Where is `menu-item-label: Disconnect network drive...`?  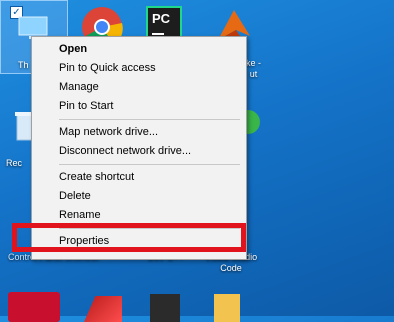
menu-item-label: Disconnect network drive... is located at coordinates (125, 151).